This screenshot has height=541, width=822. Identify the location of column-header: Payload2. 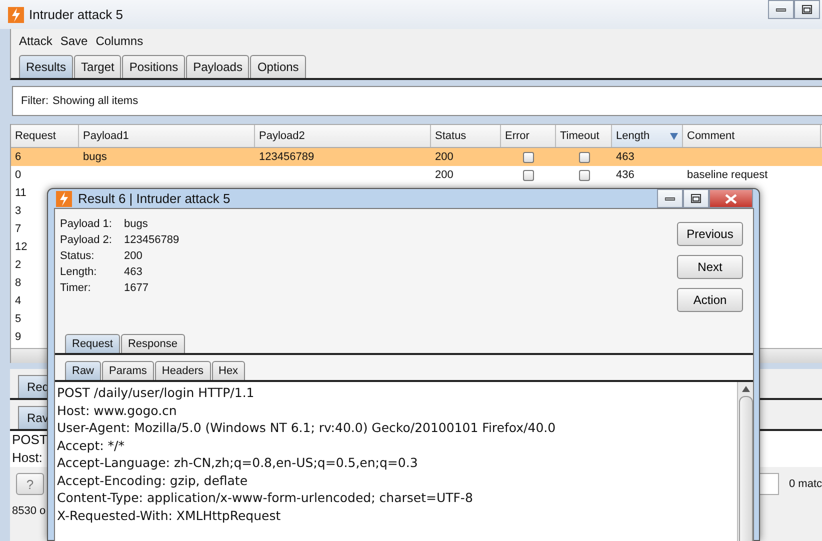
(343, 136).